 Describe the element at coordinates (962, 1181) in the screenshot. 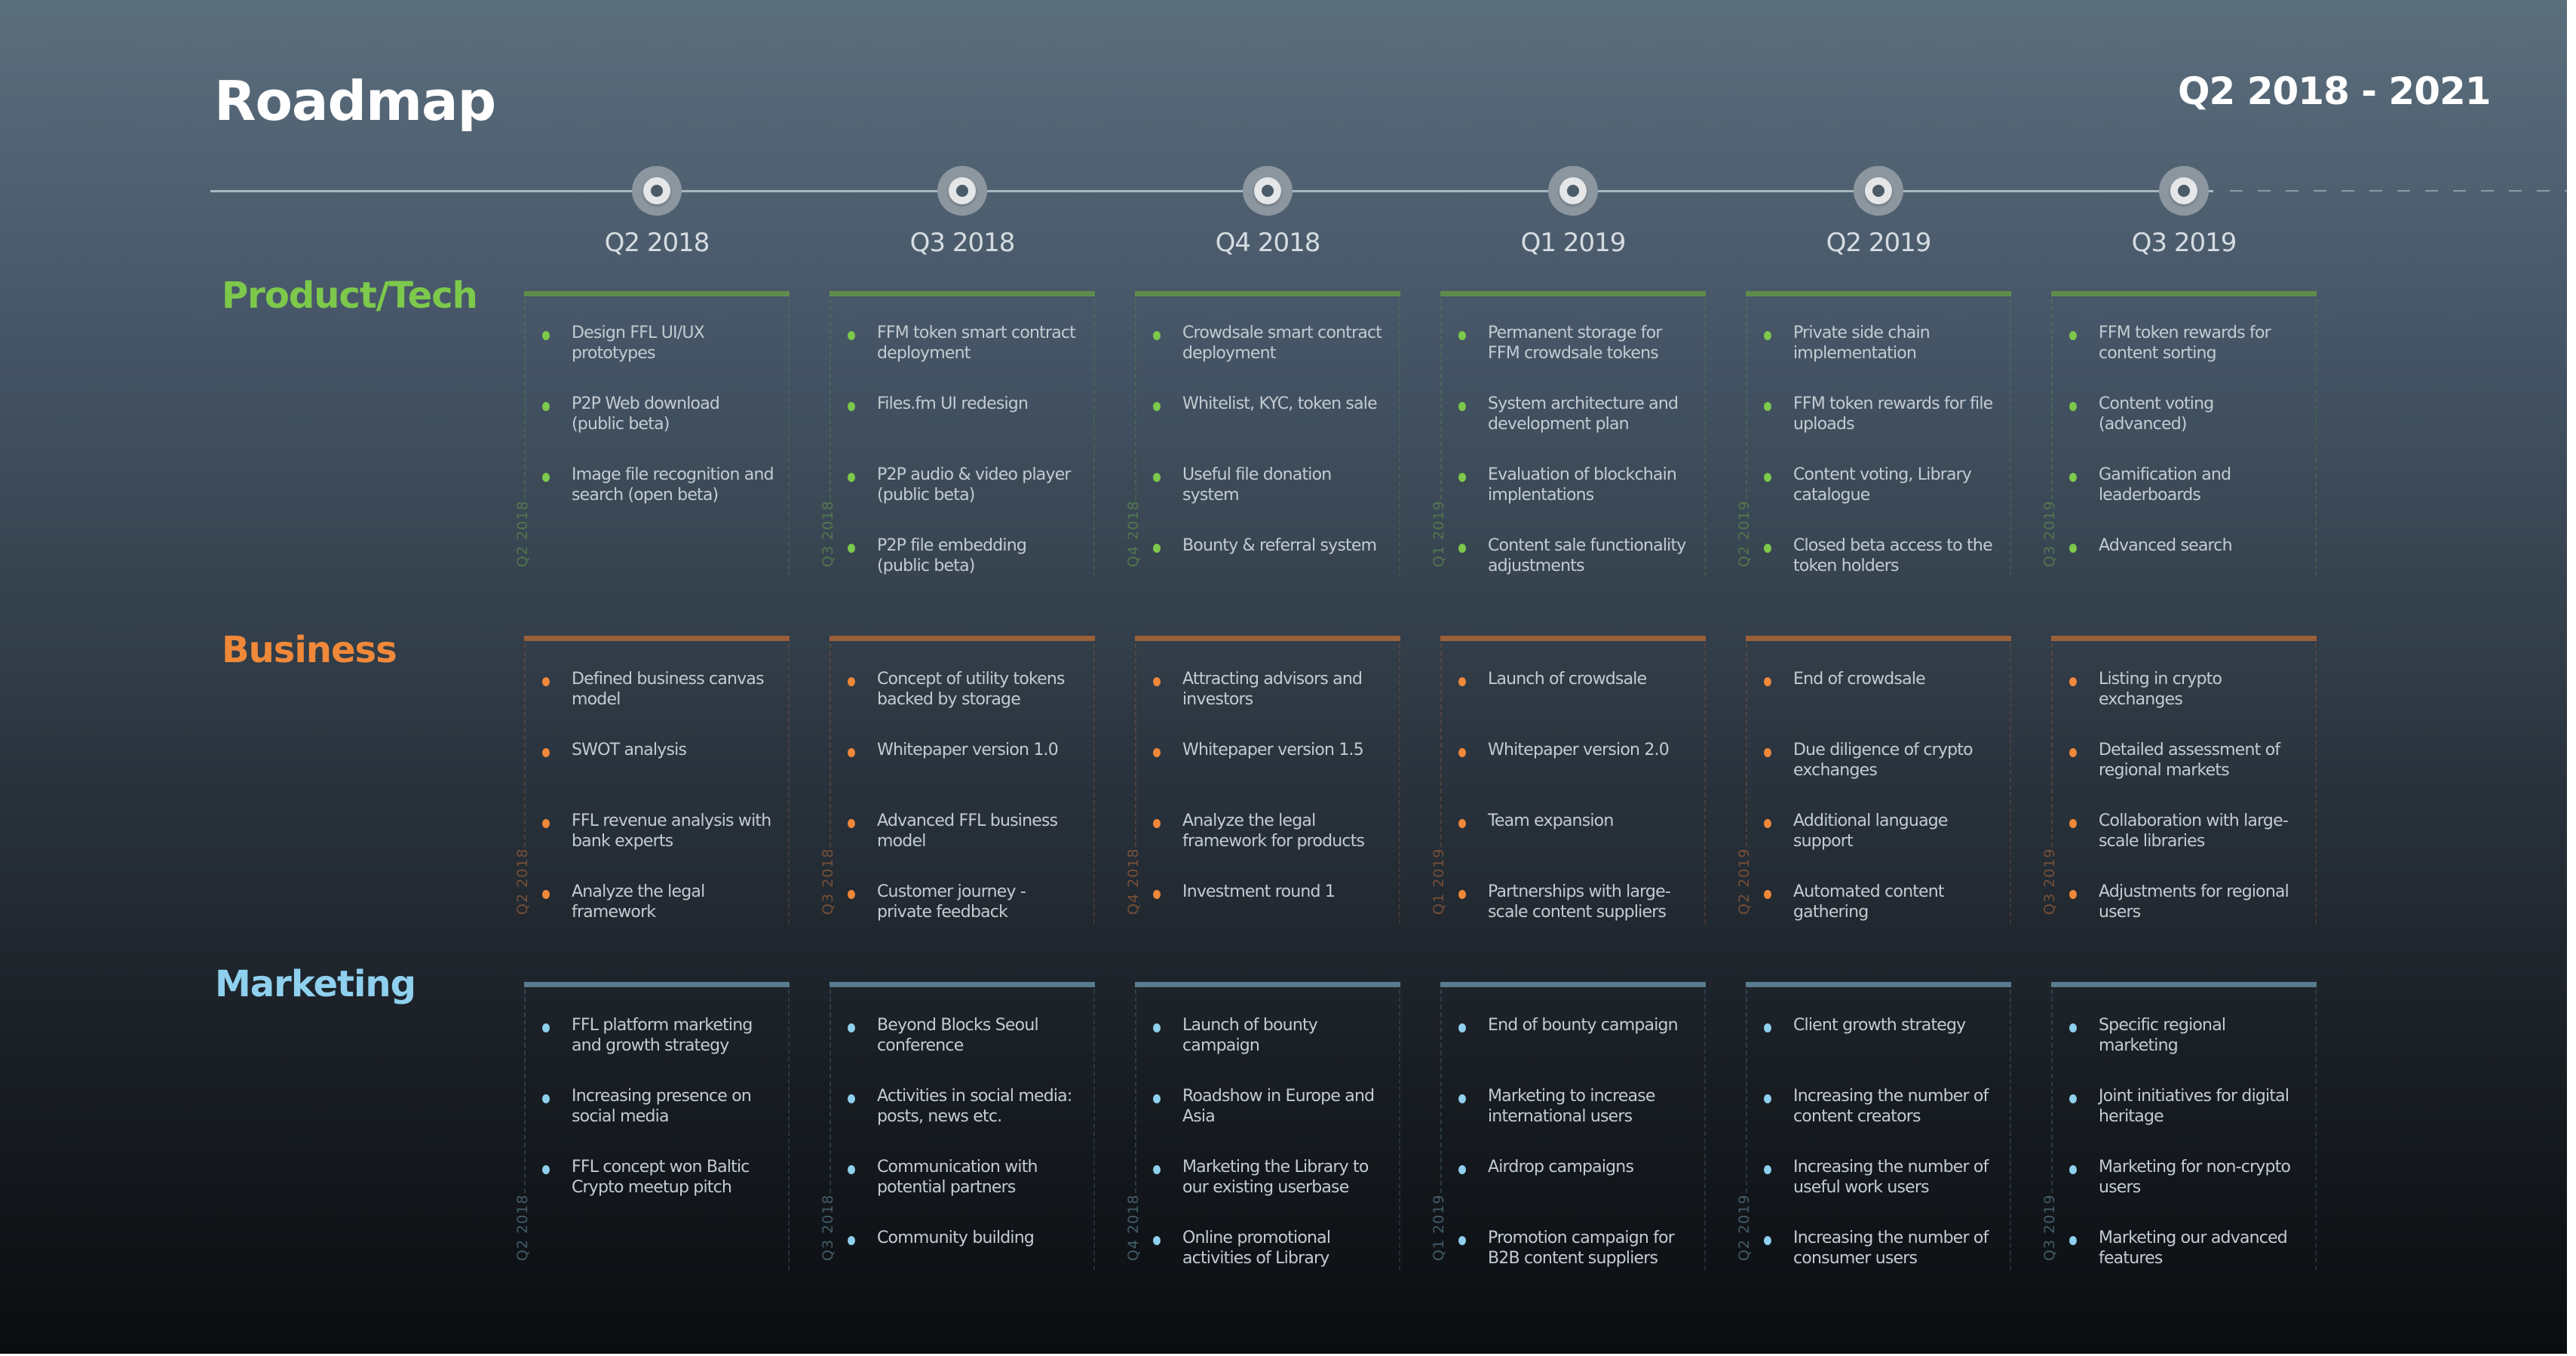

I see `roadmap-item: Communication with potential partners` at that location.